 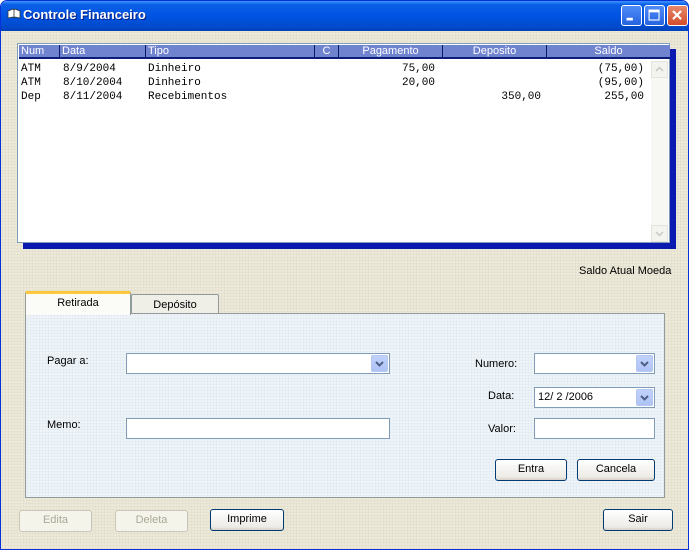 I want to click on saldo-atual-label: Saldo Atual Moeda, so click(x=625, y=271).